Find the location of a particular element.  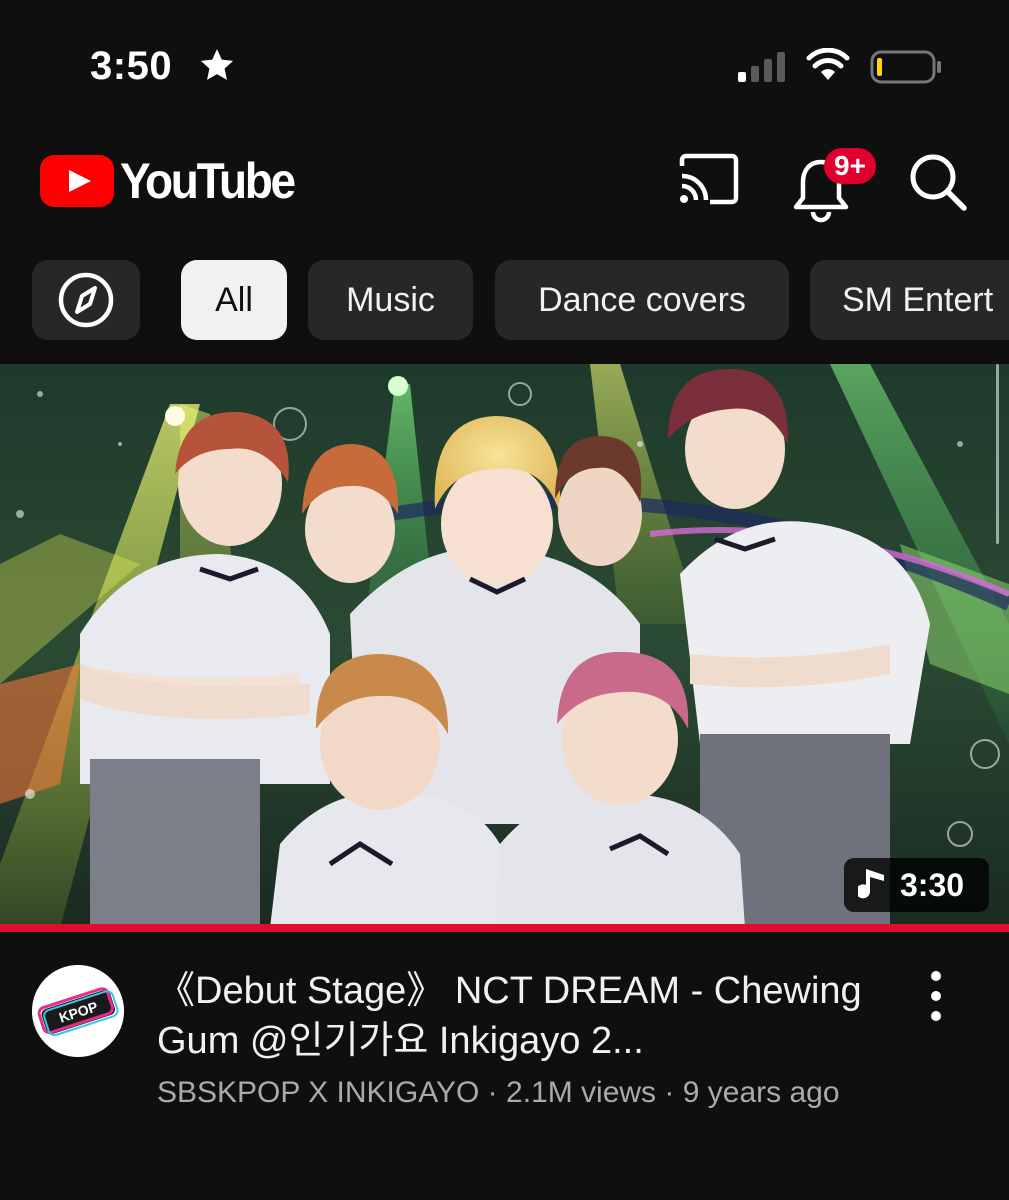

youtube-logo: YouTube is located at coordinates (174, 181).